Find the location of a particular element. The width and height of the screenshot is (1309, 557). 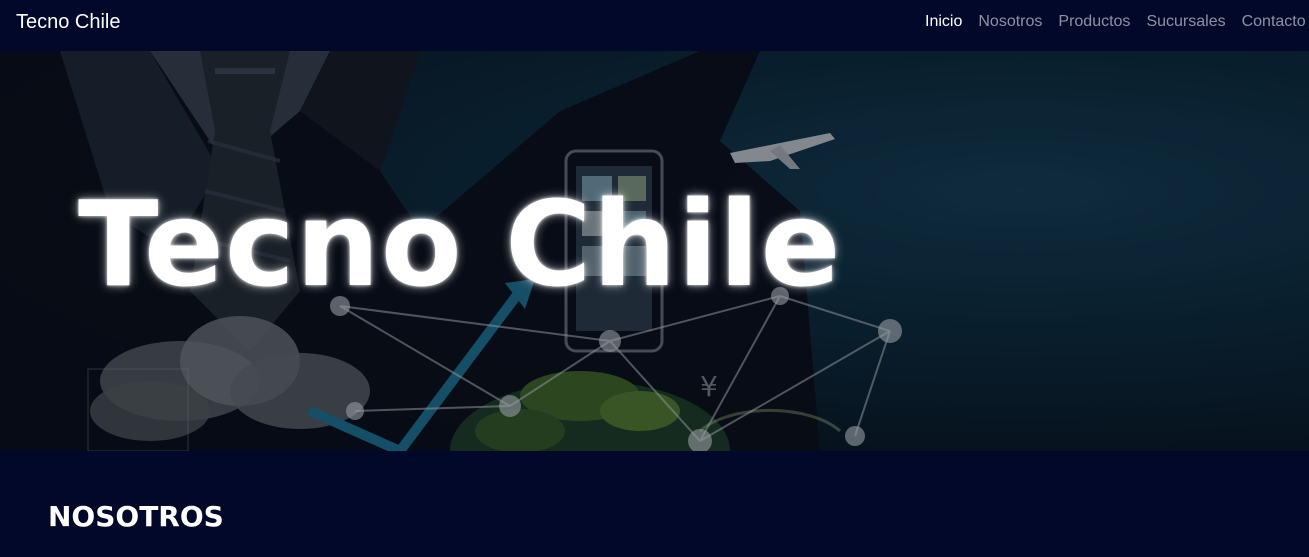

nav-link-inicio: Inicio is located at coordinates (943, 22).